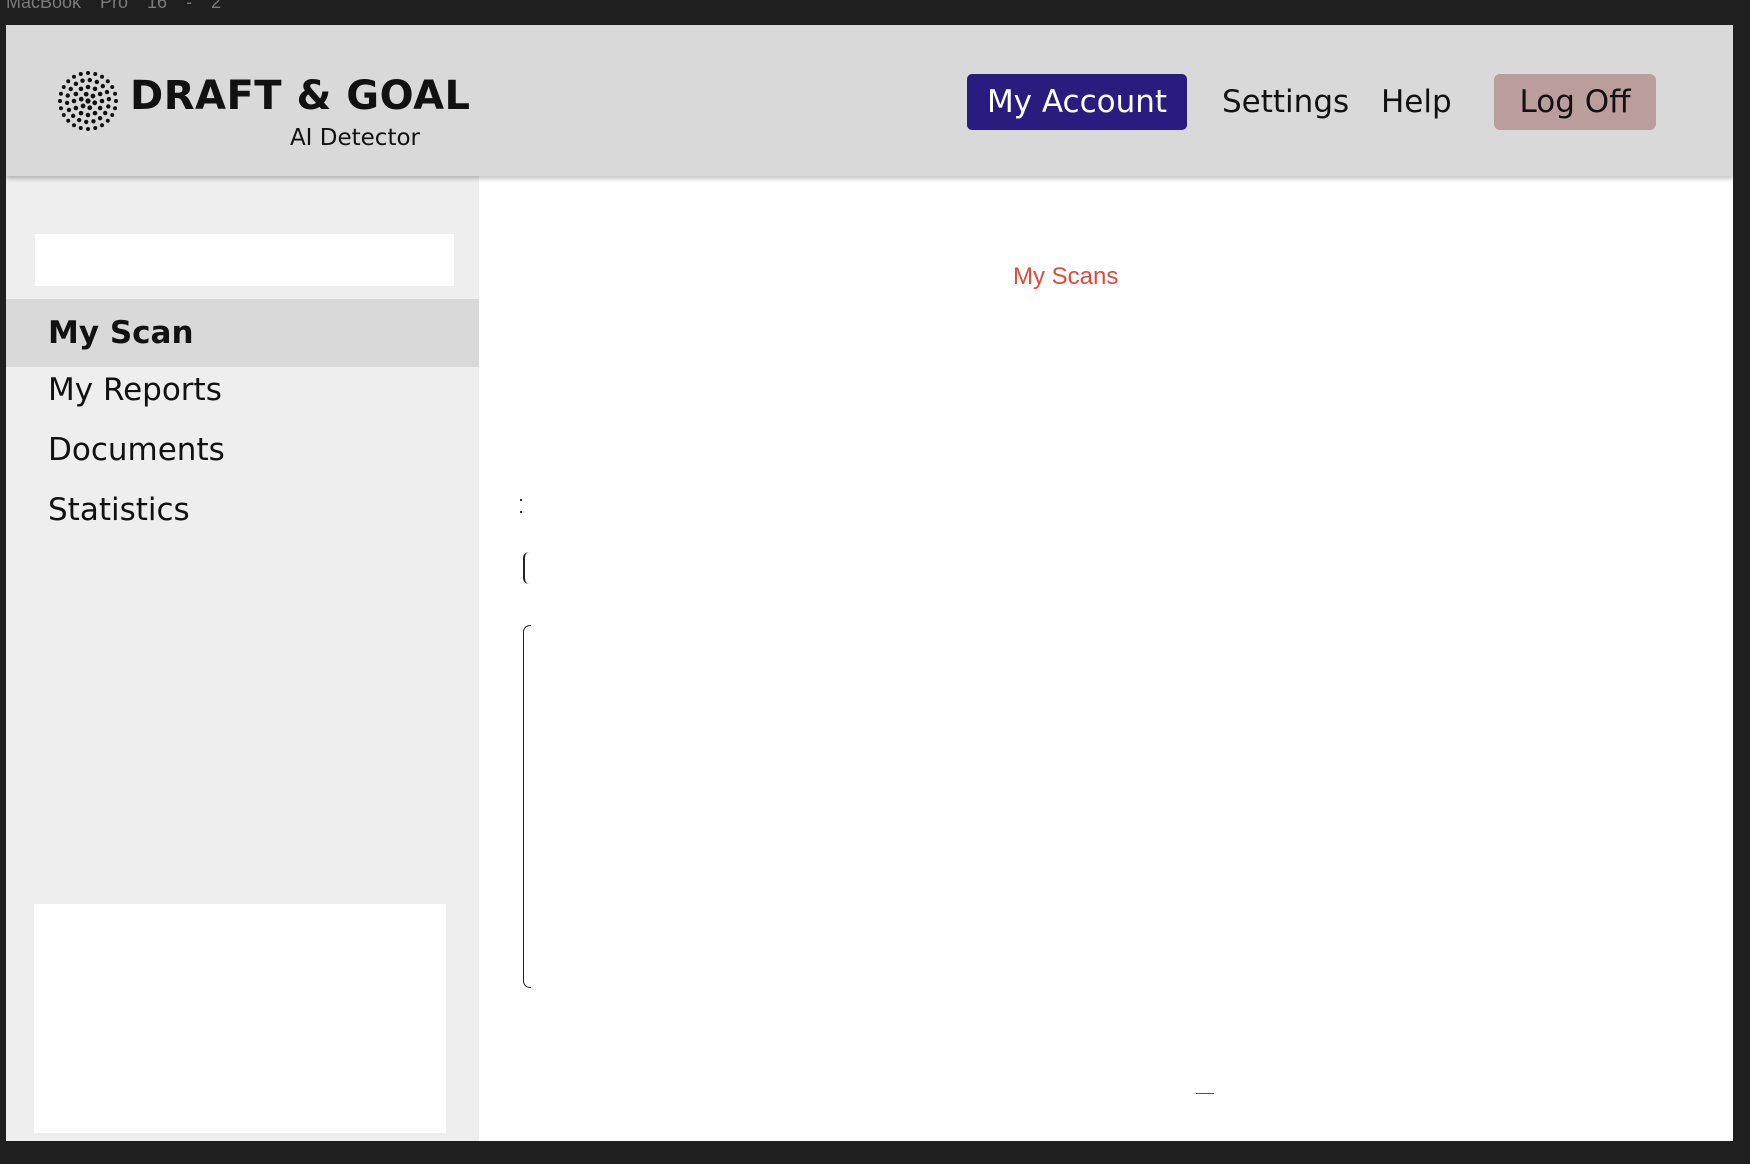  I want to click on sidebar-item-documents: Documents, so click(242, 450).